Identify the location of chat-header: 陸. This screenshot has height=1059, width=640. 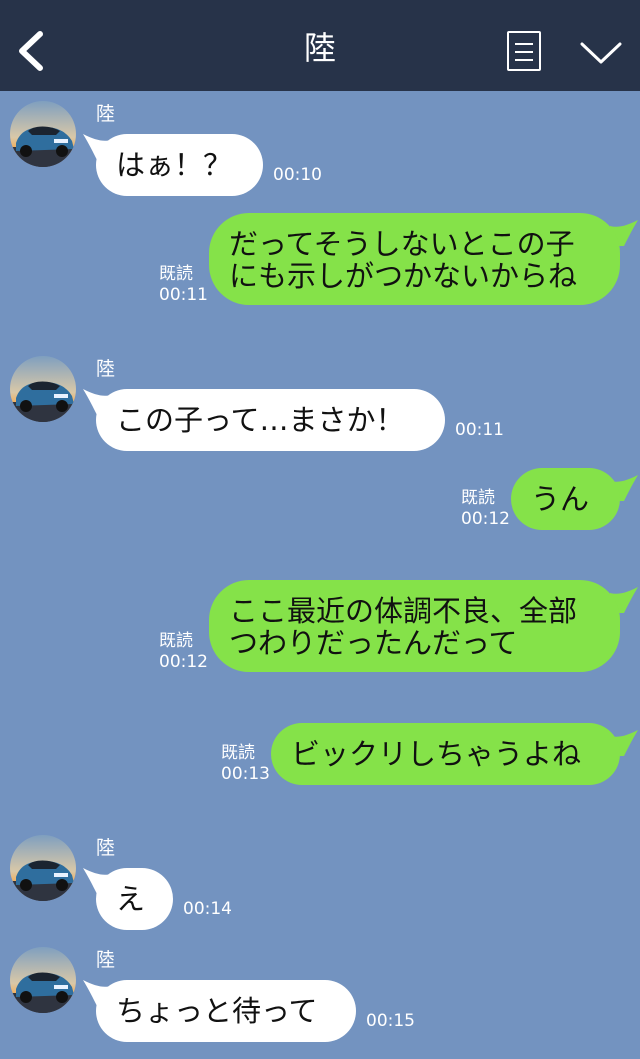
(320, 45).